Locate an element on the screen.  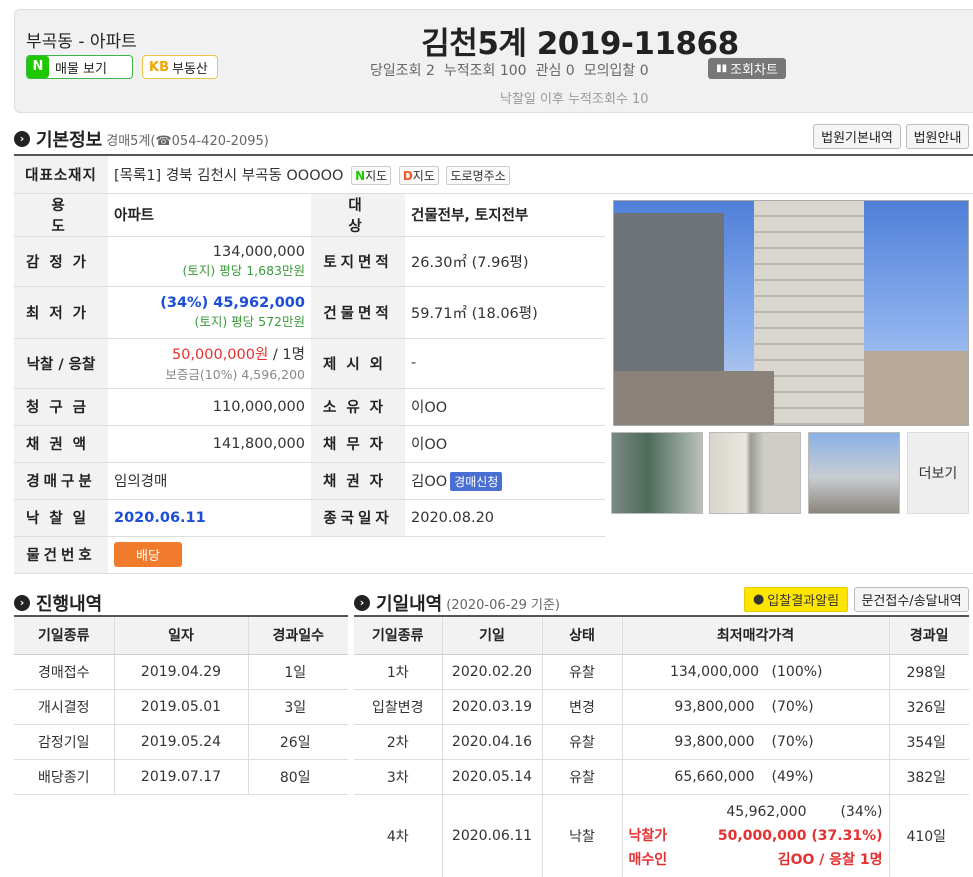
debt-value: 141,800,000 is located at coordinates (209, 444).